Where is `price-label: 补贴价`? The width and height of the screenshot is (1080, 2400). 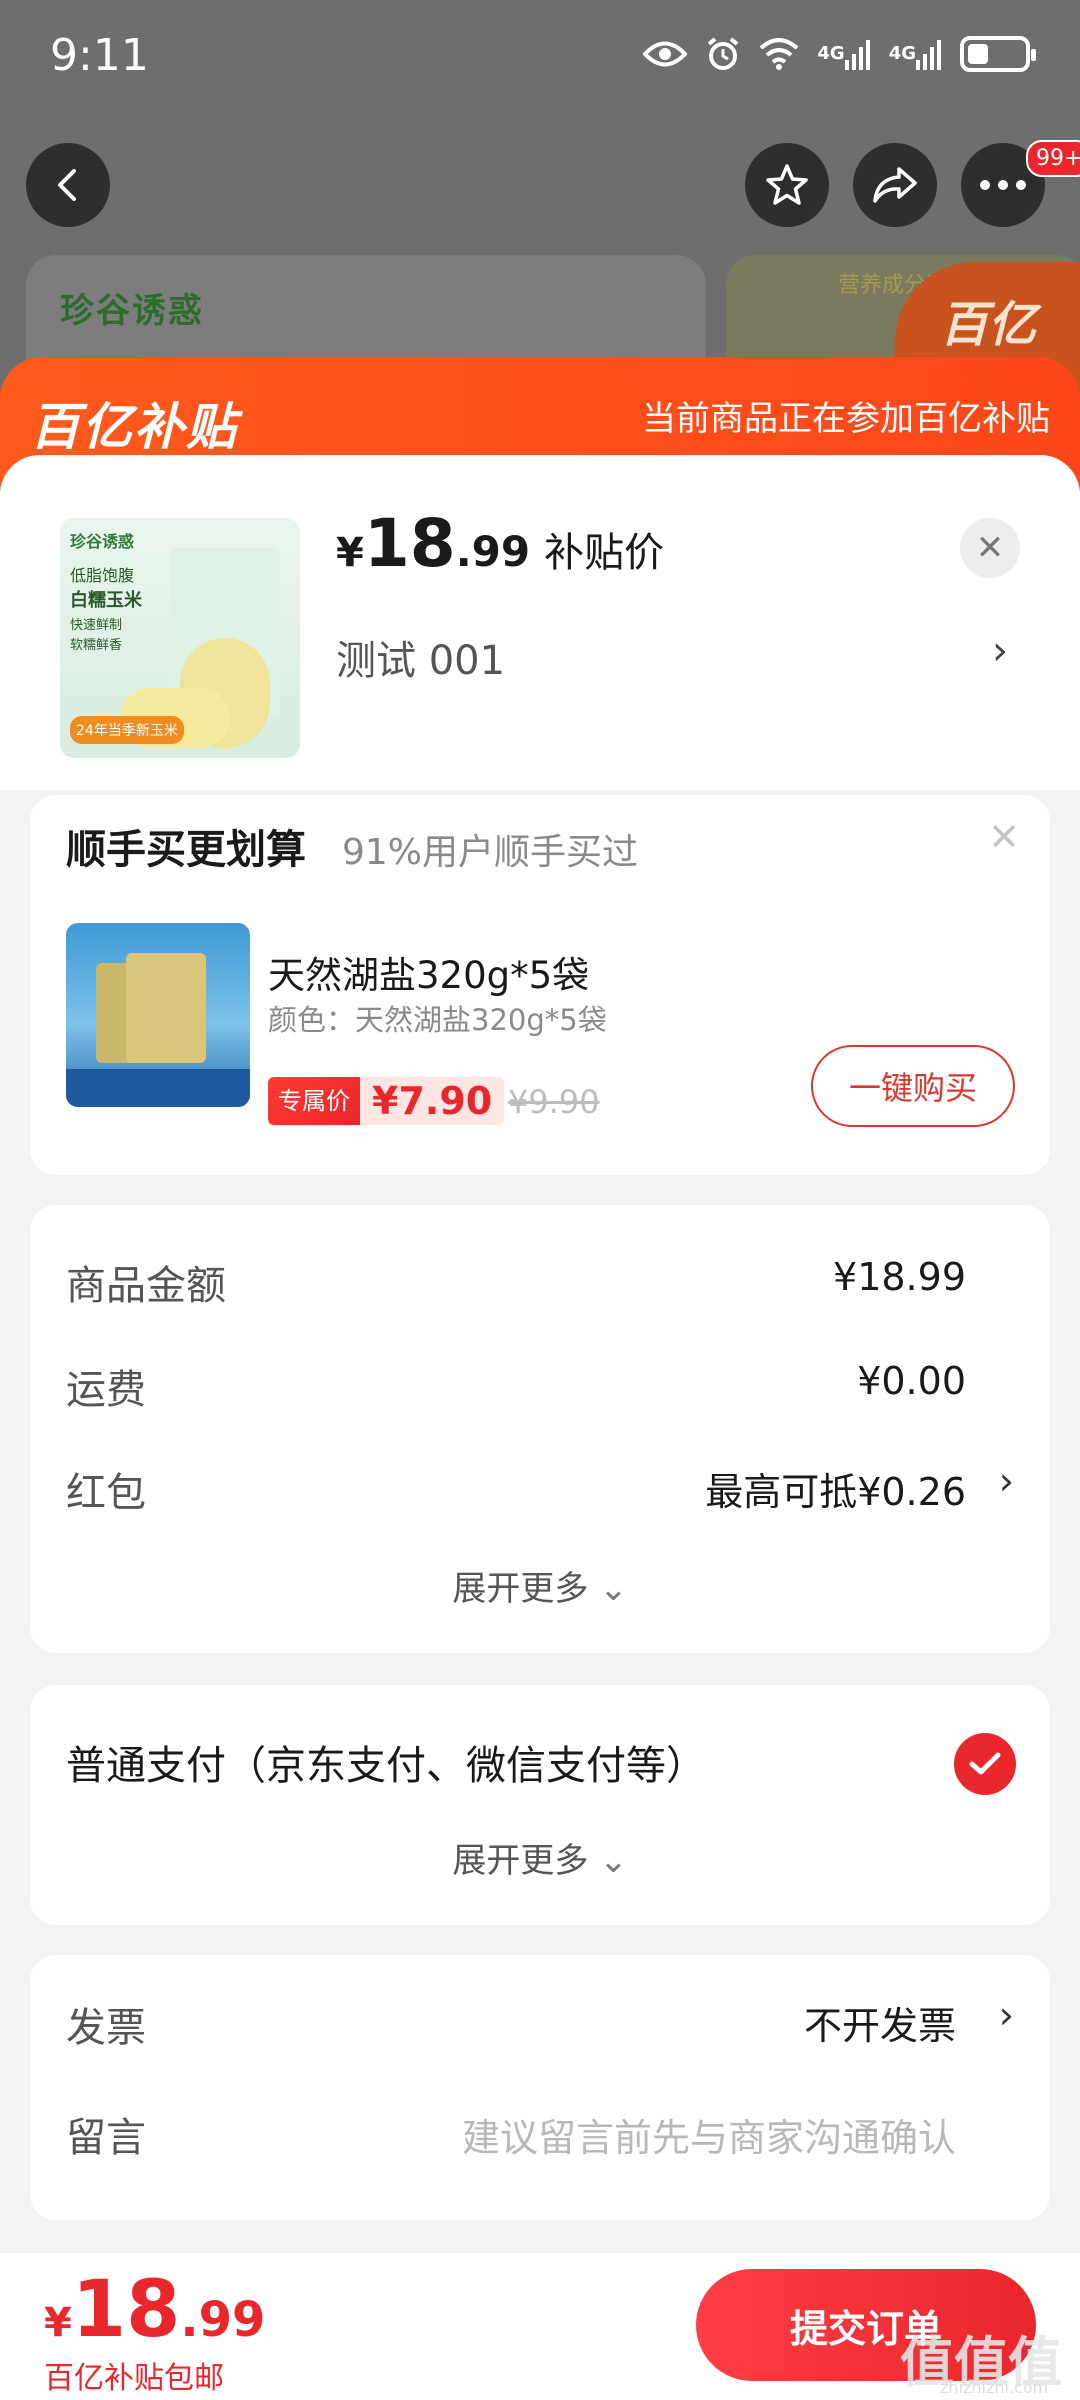 price-label: 补贴价 is located at coordinates (604, 553).